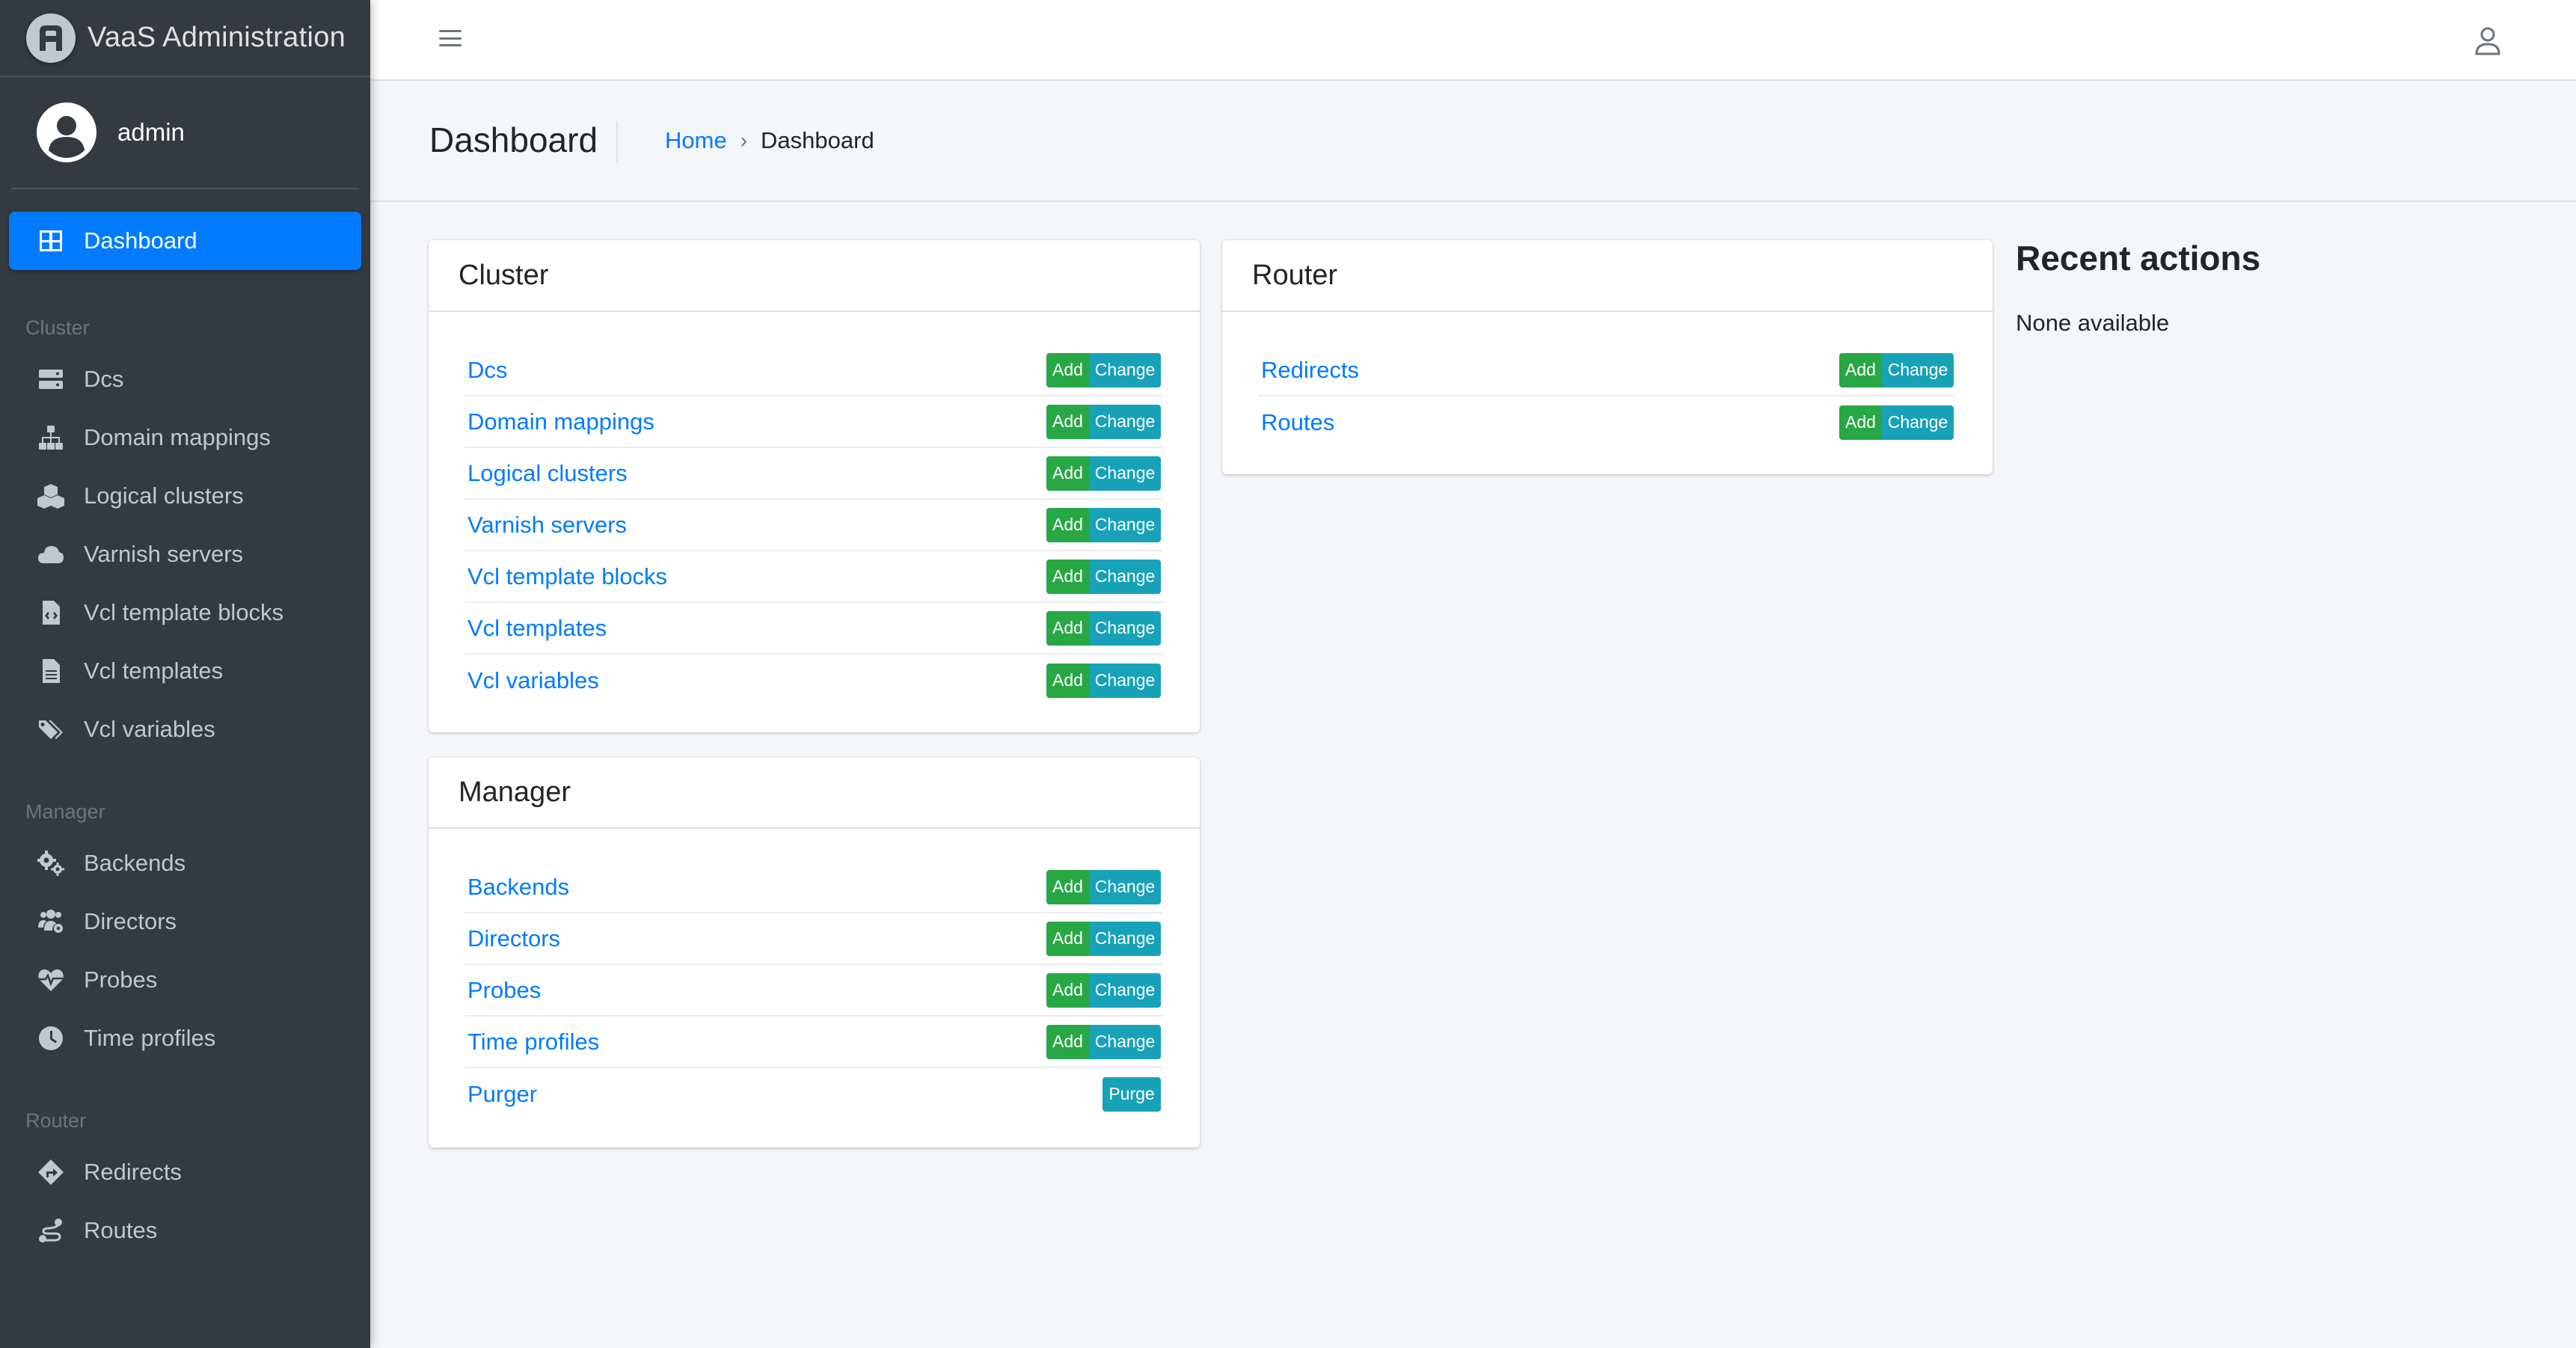  I want to click on sidebar-item-label: Directors, so click(130, 921).